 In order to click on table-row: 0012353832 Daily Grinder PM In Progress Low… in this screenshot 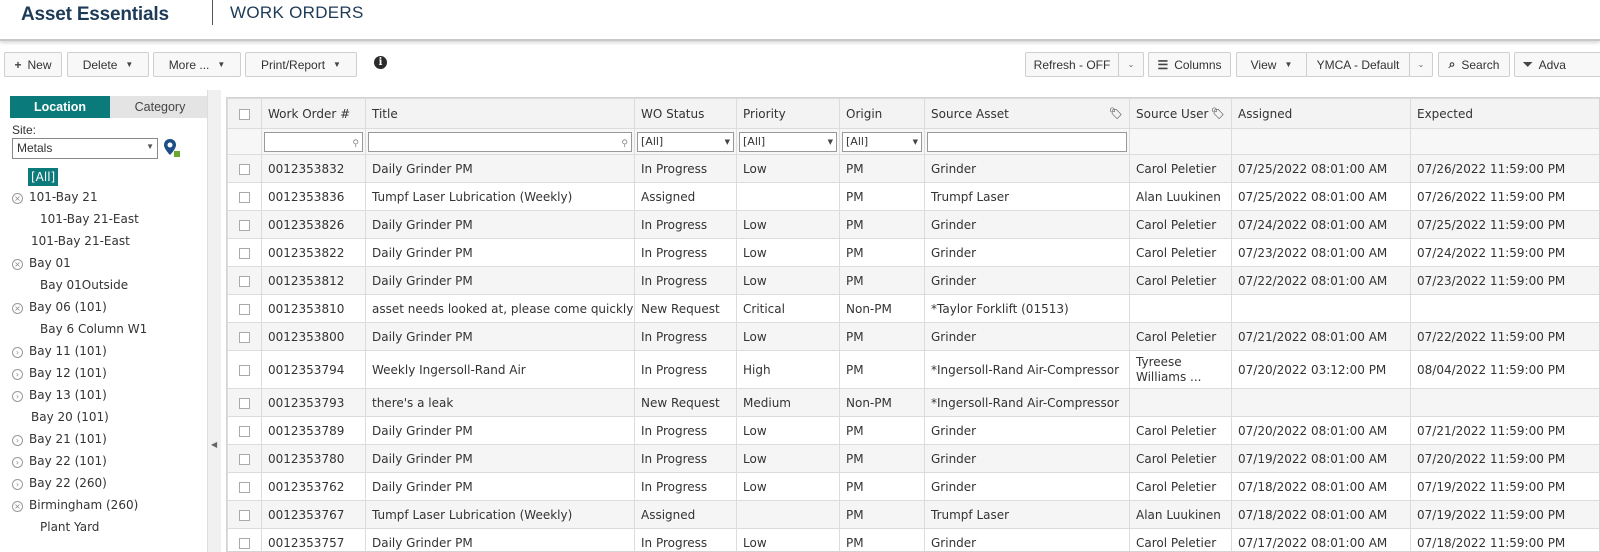, I will do `click(913, 168)`.